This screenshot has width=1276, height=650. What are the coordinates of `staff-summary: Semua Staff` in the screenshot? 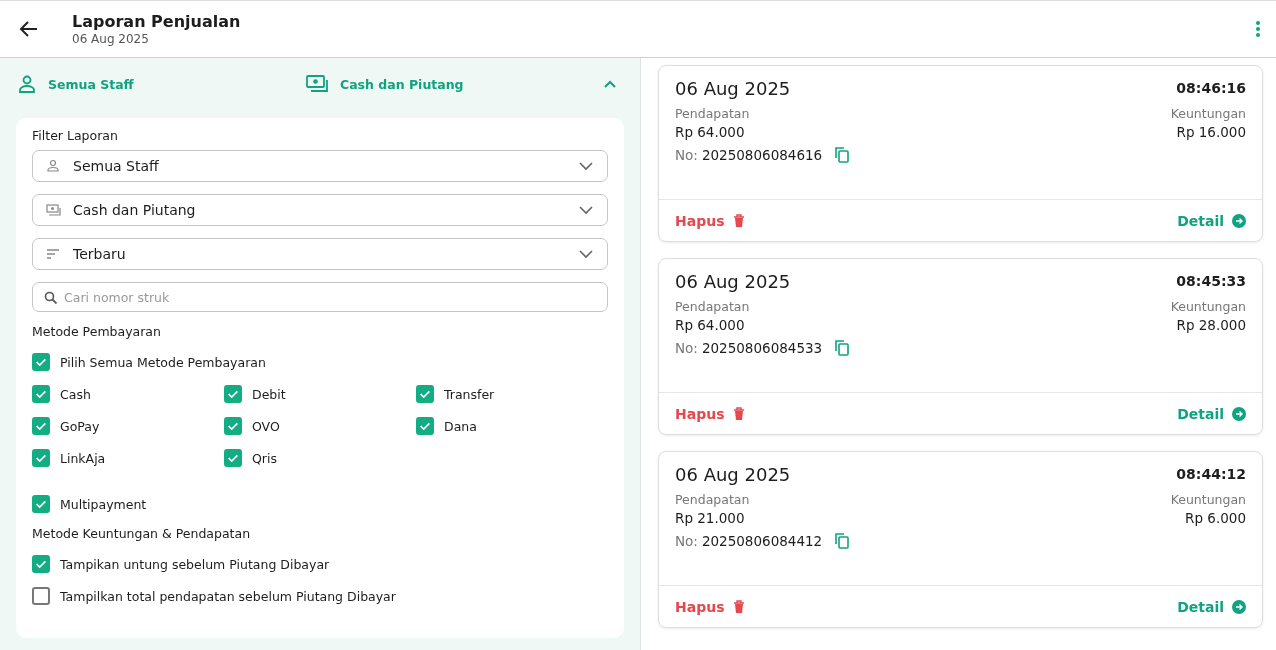 It's located at (91, 84).